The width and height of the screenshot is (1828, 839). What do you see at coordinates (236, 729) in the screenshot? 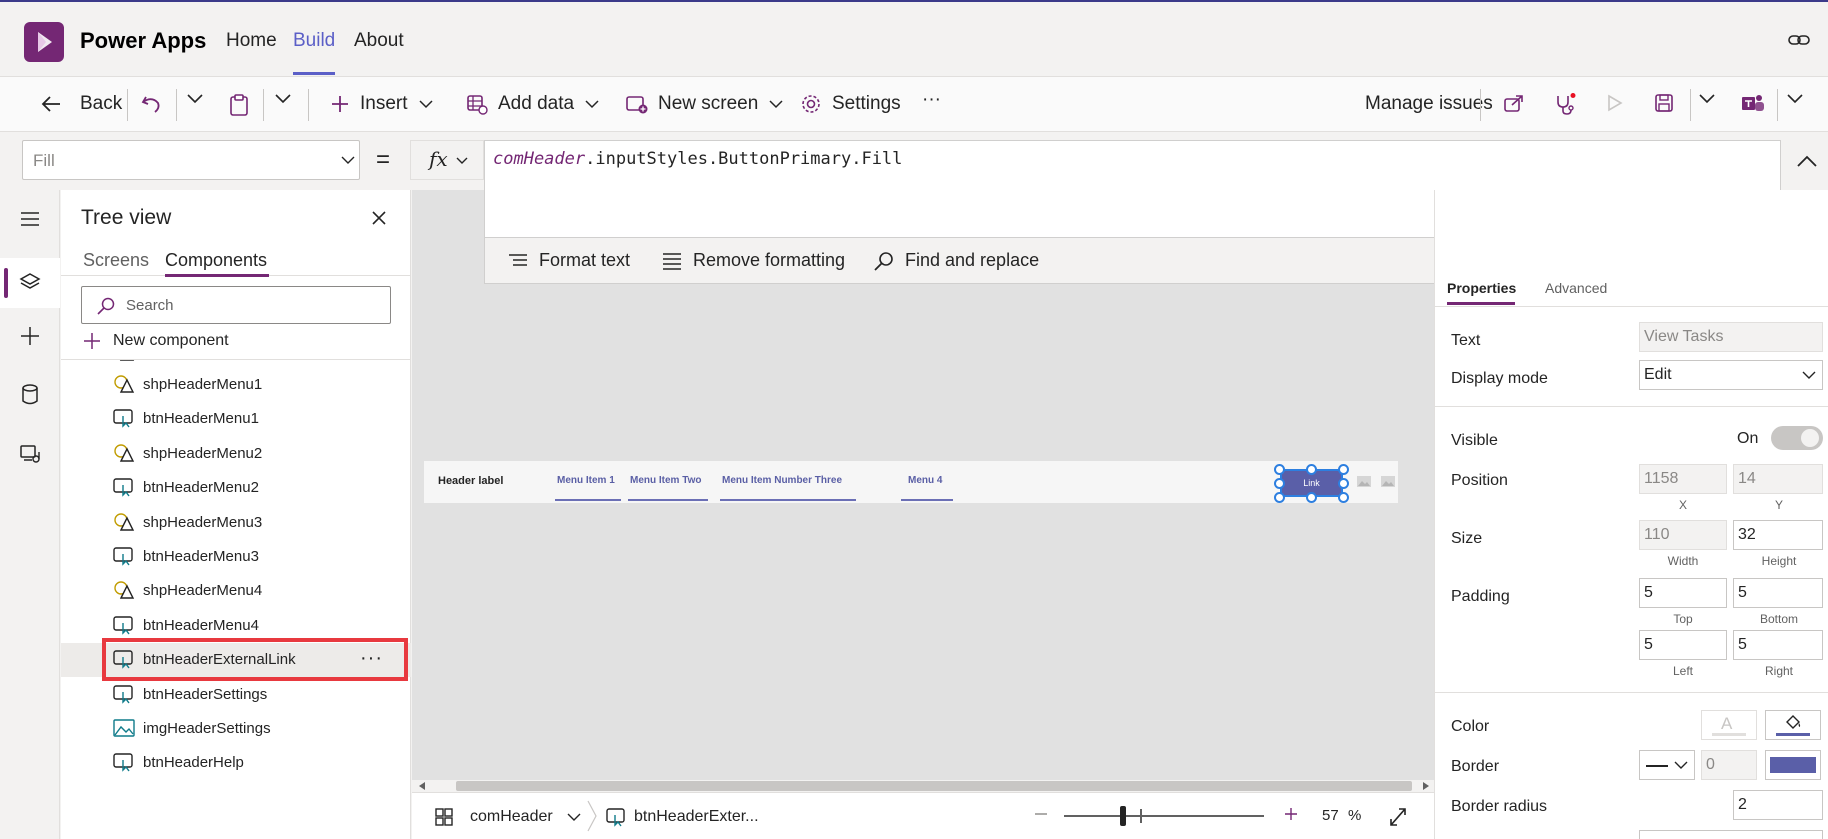
I see `tree-item: imgHeaderSettings` at bounding box center [236, 729].